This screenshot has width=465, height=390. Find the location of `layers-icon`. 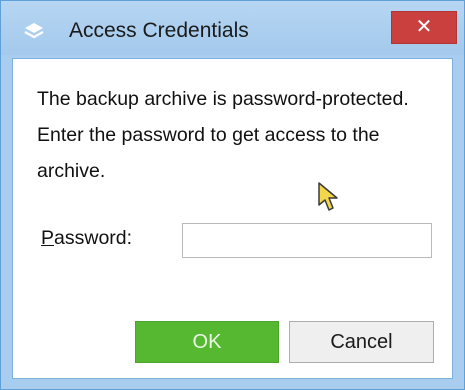

layers-icon is located at coordinates (34, 31).